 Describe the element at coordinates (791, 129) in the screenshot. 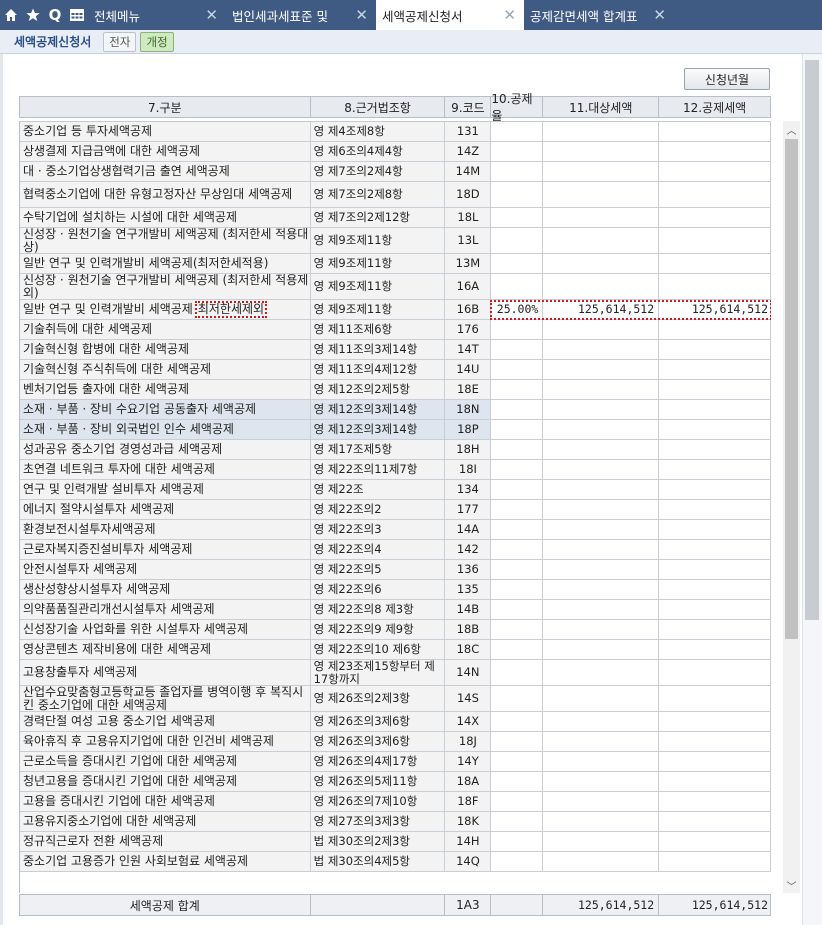

I see `scroll-up-icon: ︿` at that location.